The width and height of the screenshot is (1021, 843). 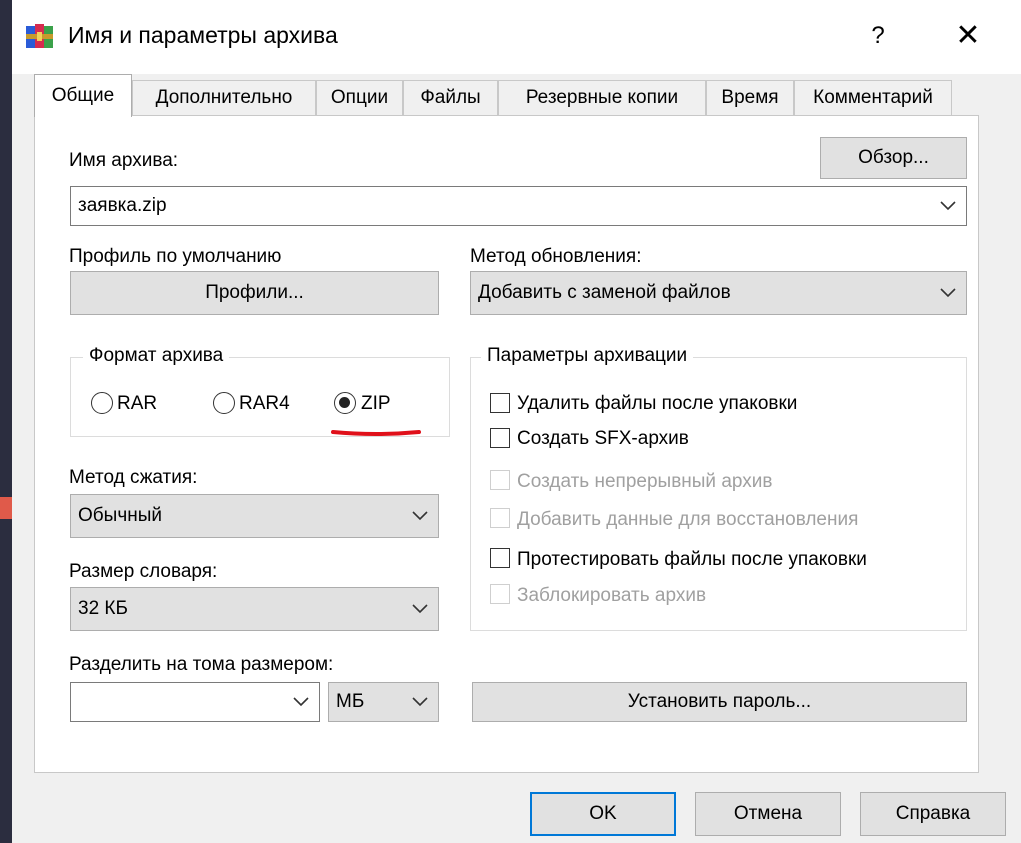 What do you see at coordinates (124, 160) in the screenshot?
I see `archive-name-label: Имя архива:` at bounding box center [124, 160].